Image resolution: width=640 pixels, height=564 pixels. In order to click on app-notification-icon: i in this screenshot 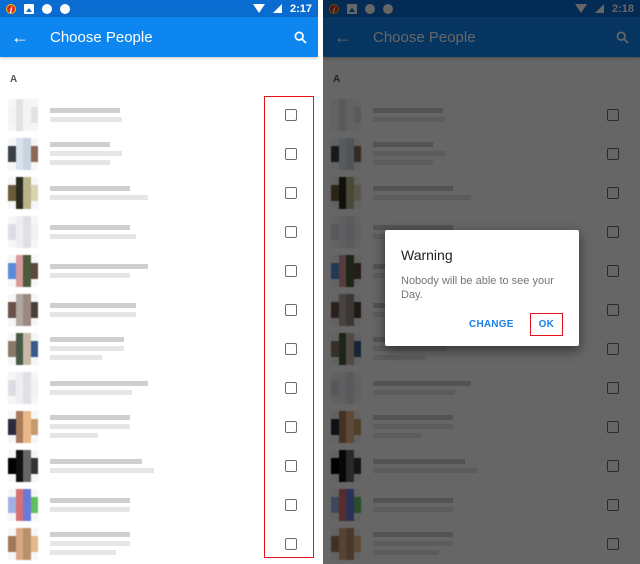, I will do `click(11, 9)`.